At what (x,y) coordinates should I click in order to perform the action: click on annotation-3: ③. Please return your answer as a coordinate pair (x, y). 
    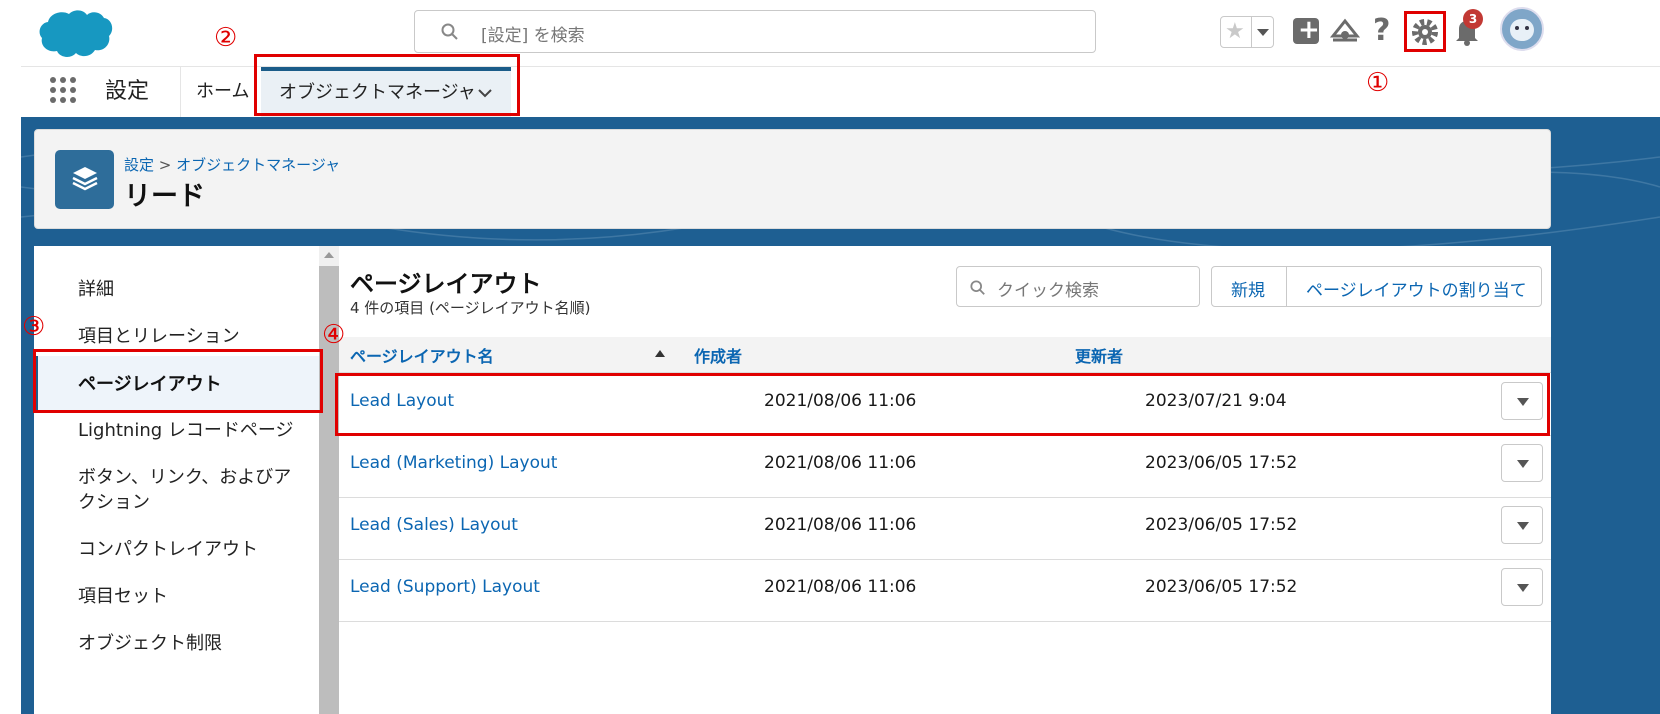
    Looking at the image, I should click on (34, 327).